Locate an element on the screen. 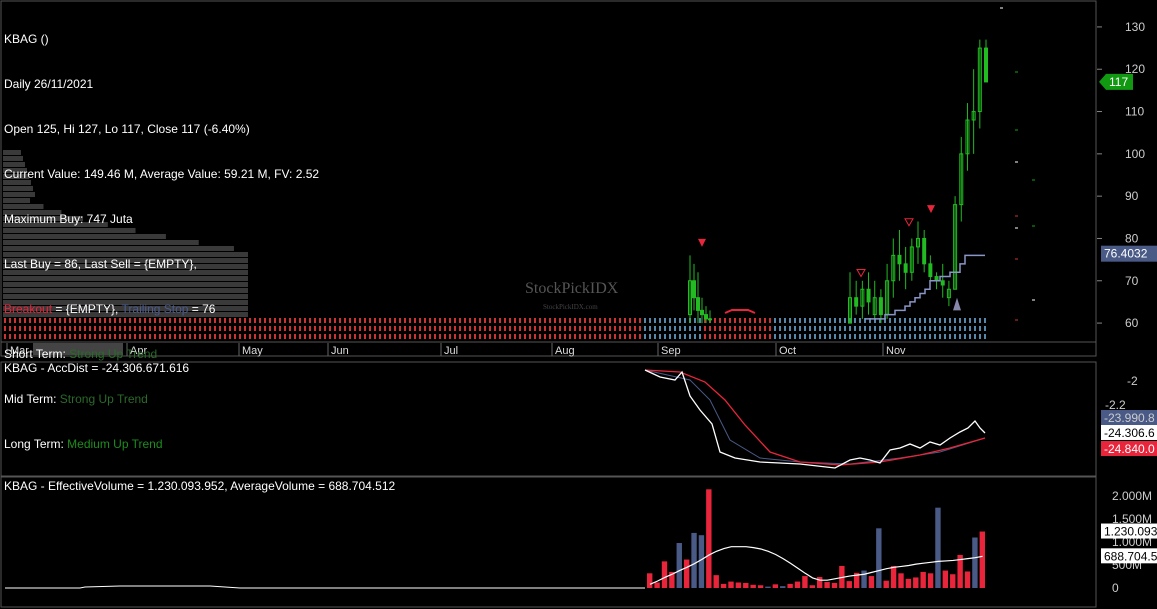 Image resolution: width=1157 pixels, height=609 pixels. watermark-main: StockPickIDX is located at coordinates (572, 288).